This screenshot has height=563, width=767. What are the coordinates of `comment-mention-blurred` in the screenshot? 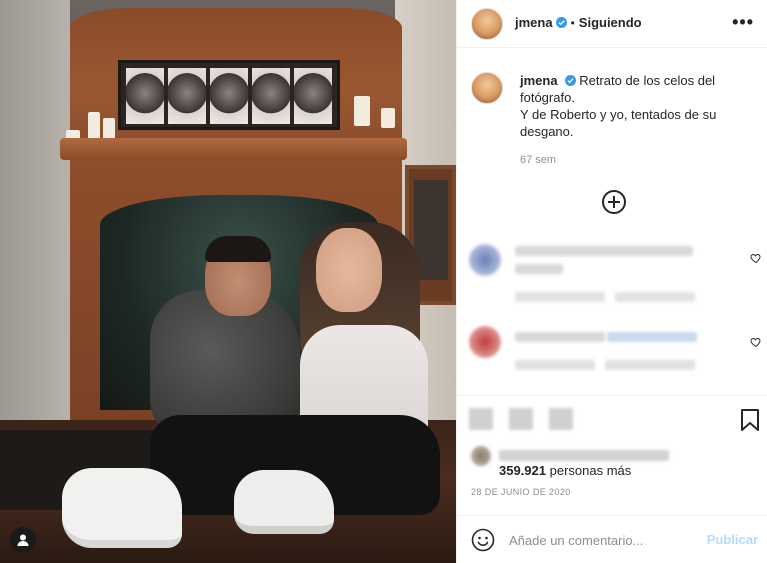 It's located at (652, 337).